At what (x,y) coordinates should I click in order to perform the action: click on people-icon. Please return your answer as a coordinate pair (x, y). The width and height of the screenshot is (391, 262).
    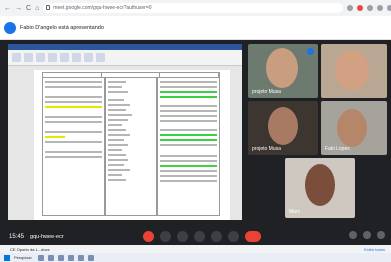
    Looking at the image, I should click on (367, 235).